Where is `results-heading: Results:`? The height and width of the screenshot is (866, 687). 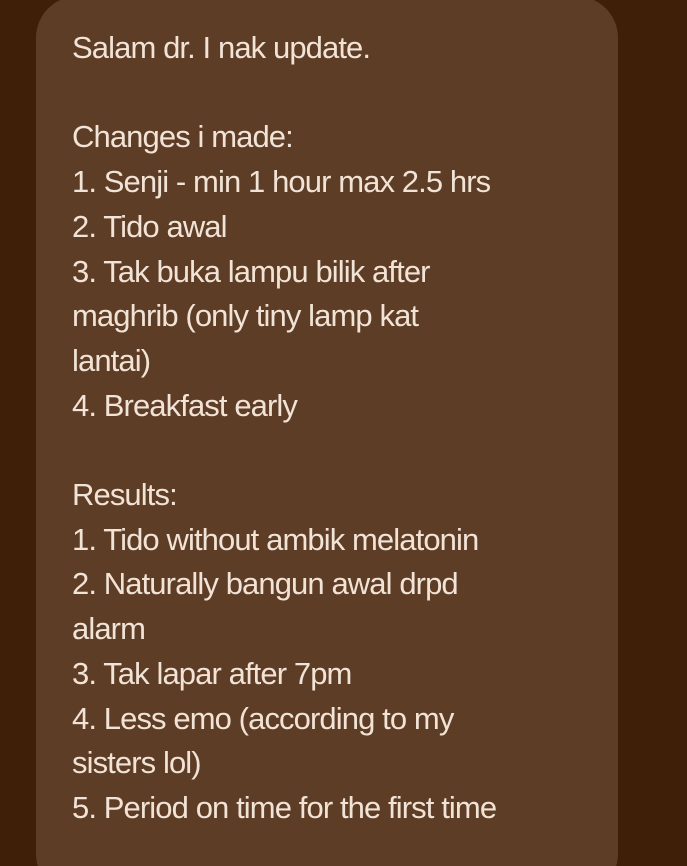 results-heading: Results: is located at coordinates (125, 494).